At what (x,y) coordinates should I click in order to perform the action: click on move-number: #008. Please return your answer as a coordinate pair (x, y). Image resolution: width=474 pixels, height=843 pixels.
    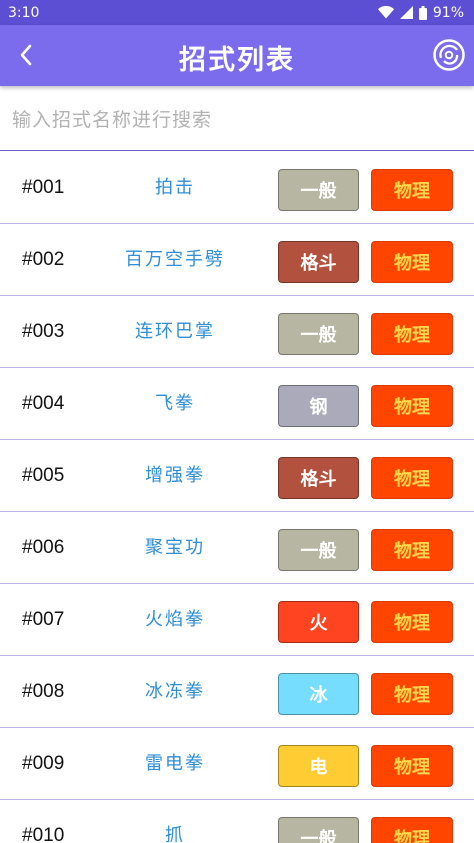
    Looking at the image, I should click on (43, 691).